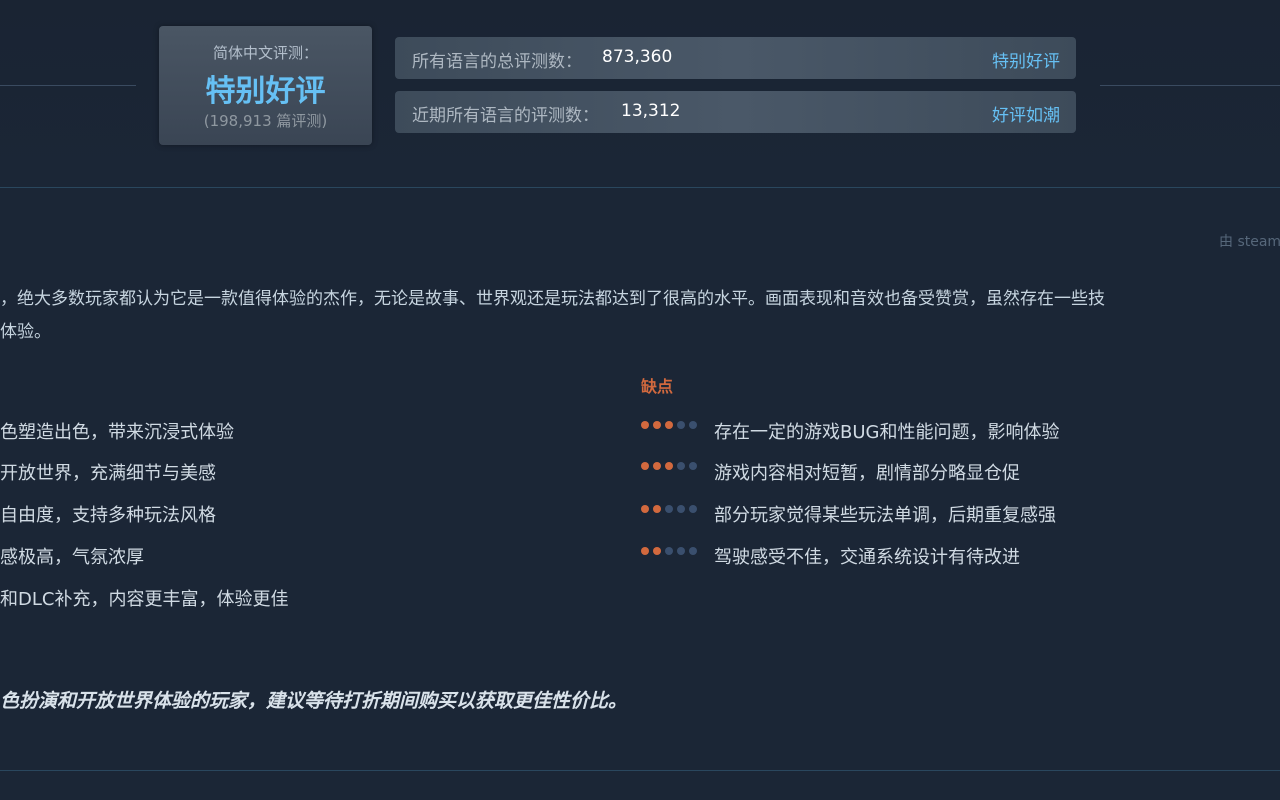  I want to click on section-border-top, so click(640, 187).